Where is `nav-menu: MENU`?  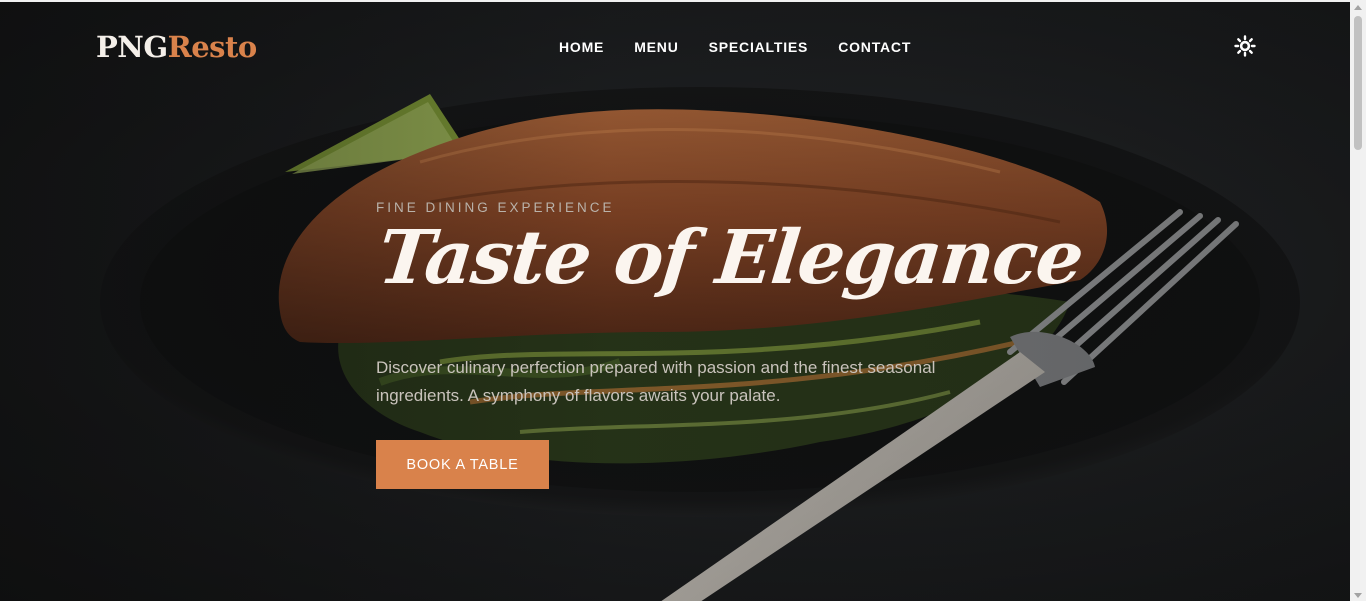 nav-menu: MENU is located at coordinates (656, 47).